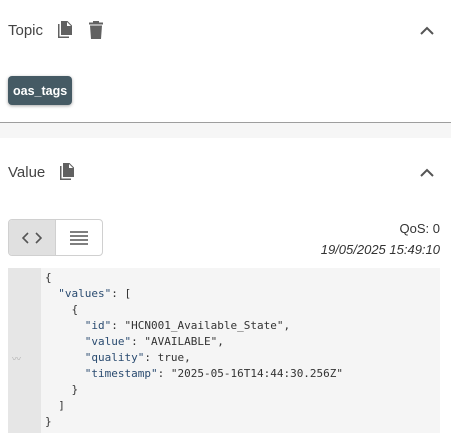  I want to click on view-toggle-group, so click(55, 237).